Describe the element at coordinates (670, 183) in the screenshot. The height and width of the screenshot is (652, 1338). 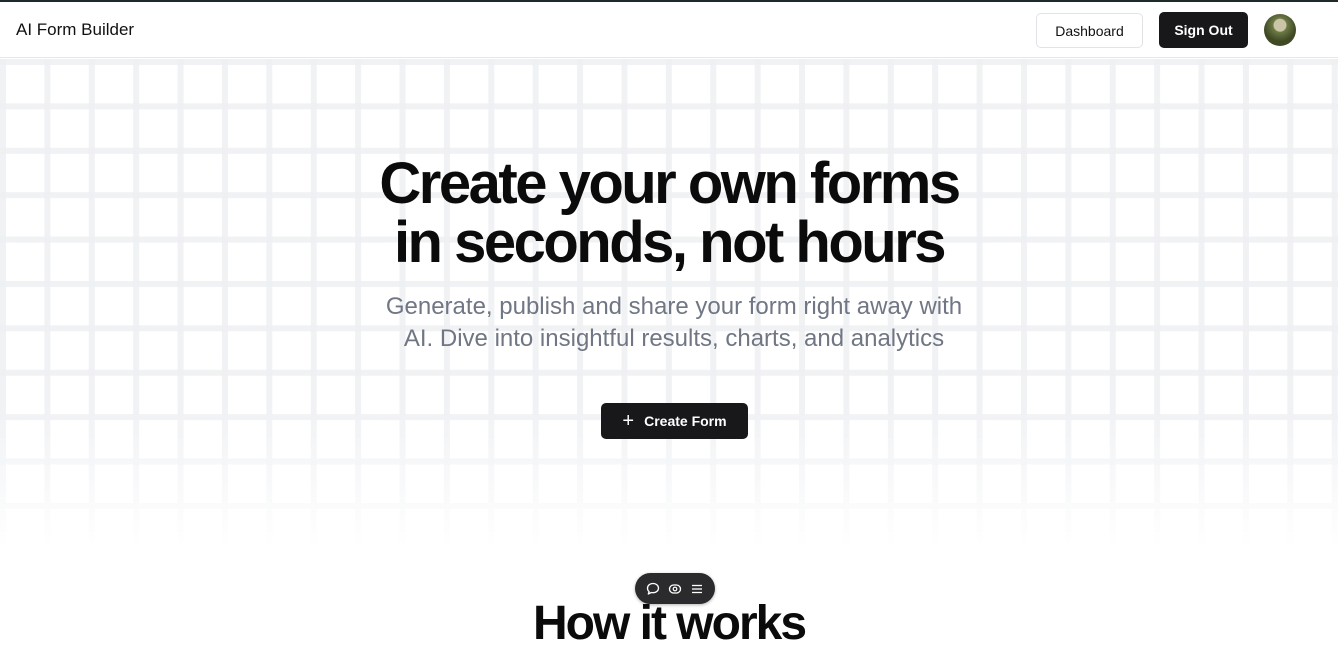
I see `hero-title-line-1: Create your own forms` at that location.